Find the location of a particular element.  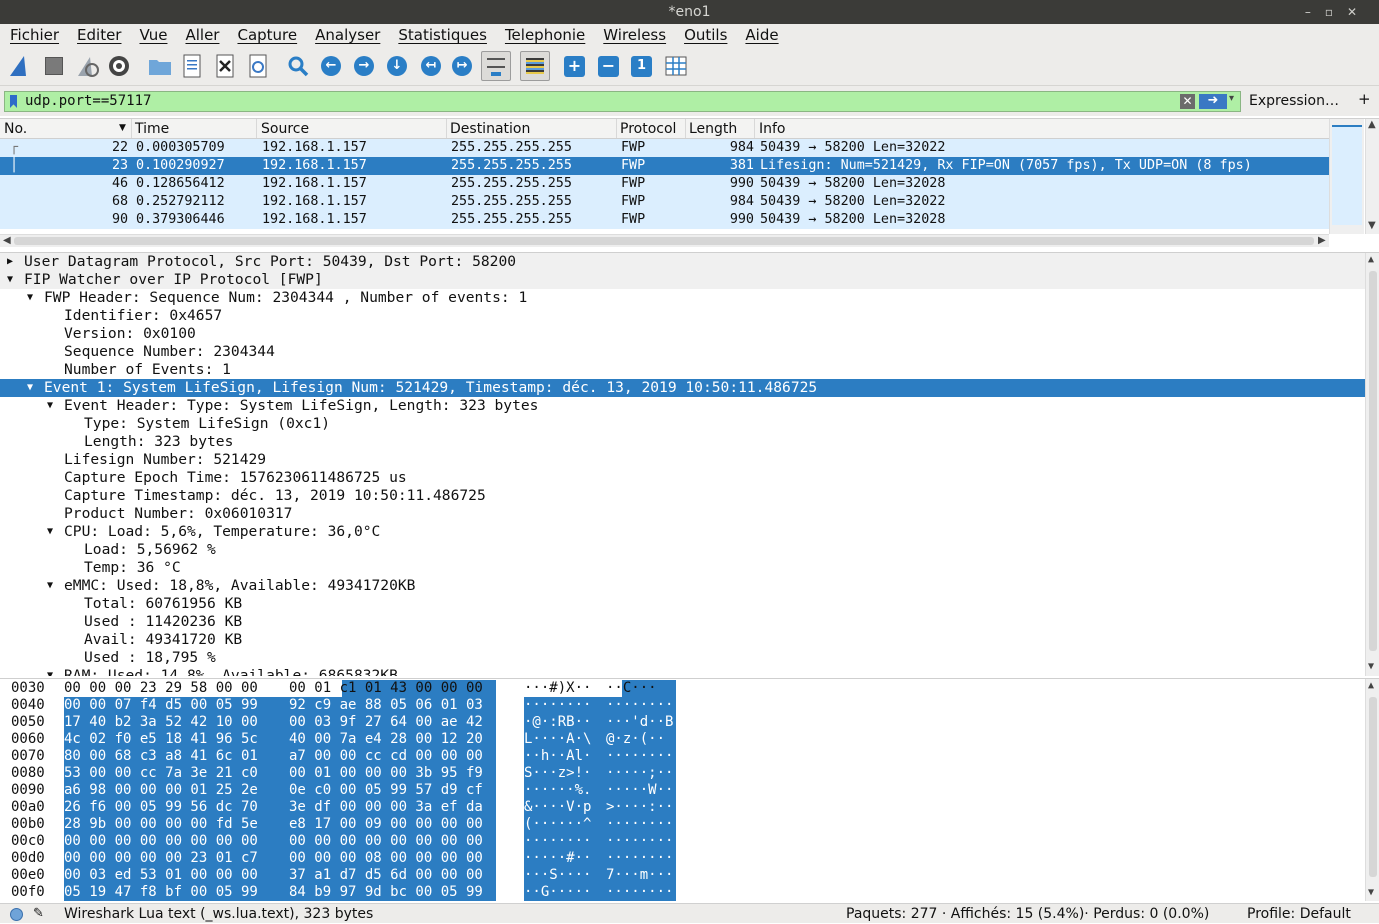

shark-fin-start-icon is located at coordinates (20, 66).